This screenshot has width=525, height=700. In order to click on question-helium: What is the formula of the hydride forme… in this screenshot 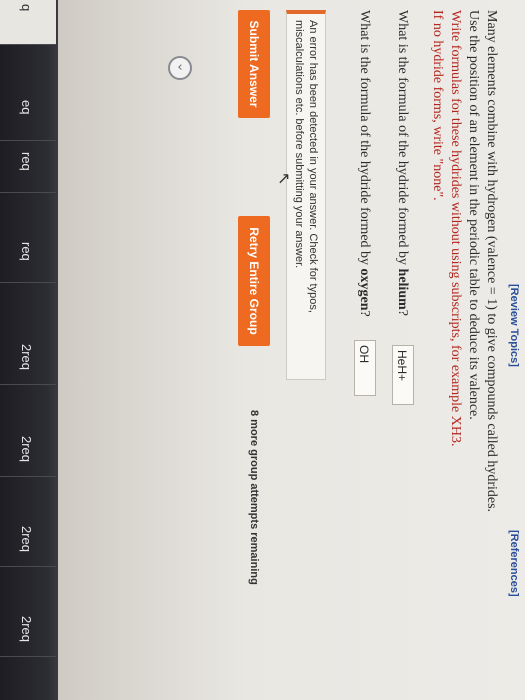, I will do `click(402, 163)`.